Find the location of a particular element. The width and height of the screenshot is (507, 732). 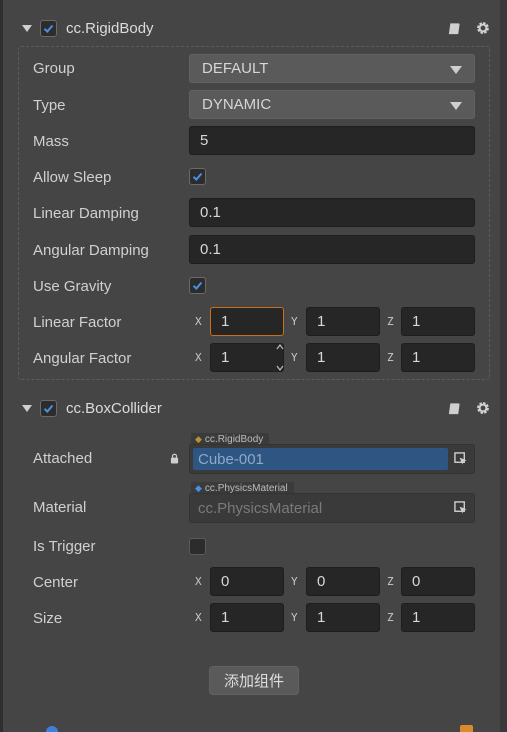

center-z-input: 0 is located at coordinates (438, 581).